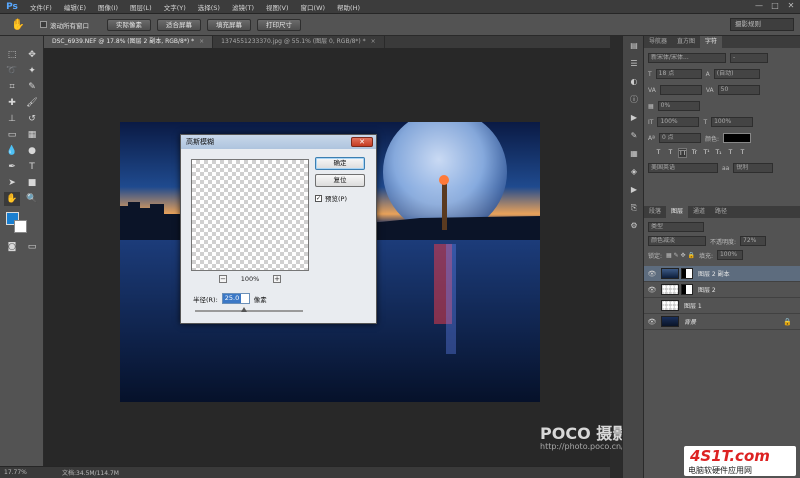  What do you see at coordinates (721, 212) in the screenshot?
I see `tab-paths: 路径` at bounding box center [721, 212].